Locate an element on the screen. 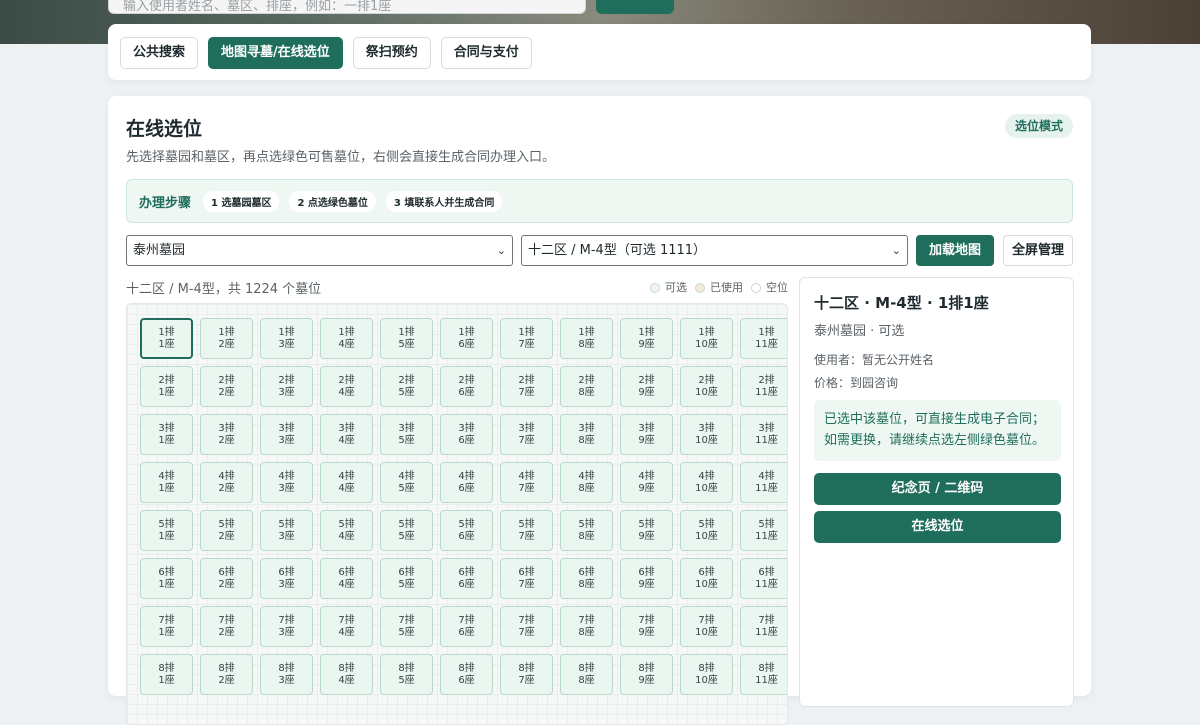  seat-cell: 7排 10座 is located at coordinates (706, 626).